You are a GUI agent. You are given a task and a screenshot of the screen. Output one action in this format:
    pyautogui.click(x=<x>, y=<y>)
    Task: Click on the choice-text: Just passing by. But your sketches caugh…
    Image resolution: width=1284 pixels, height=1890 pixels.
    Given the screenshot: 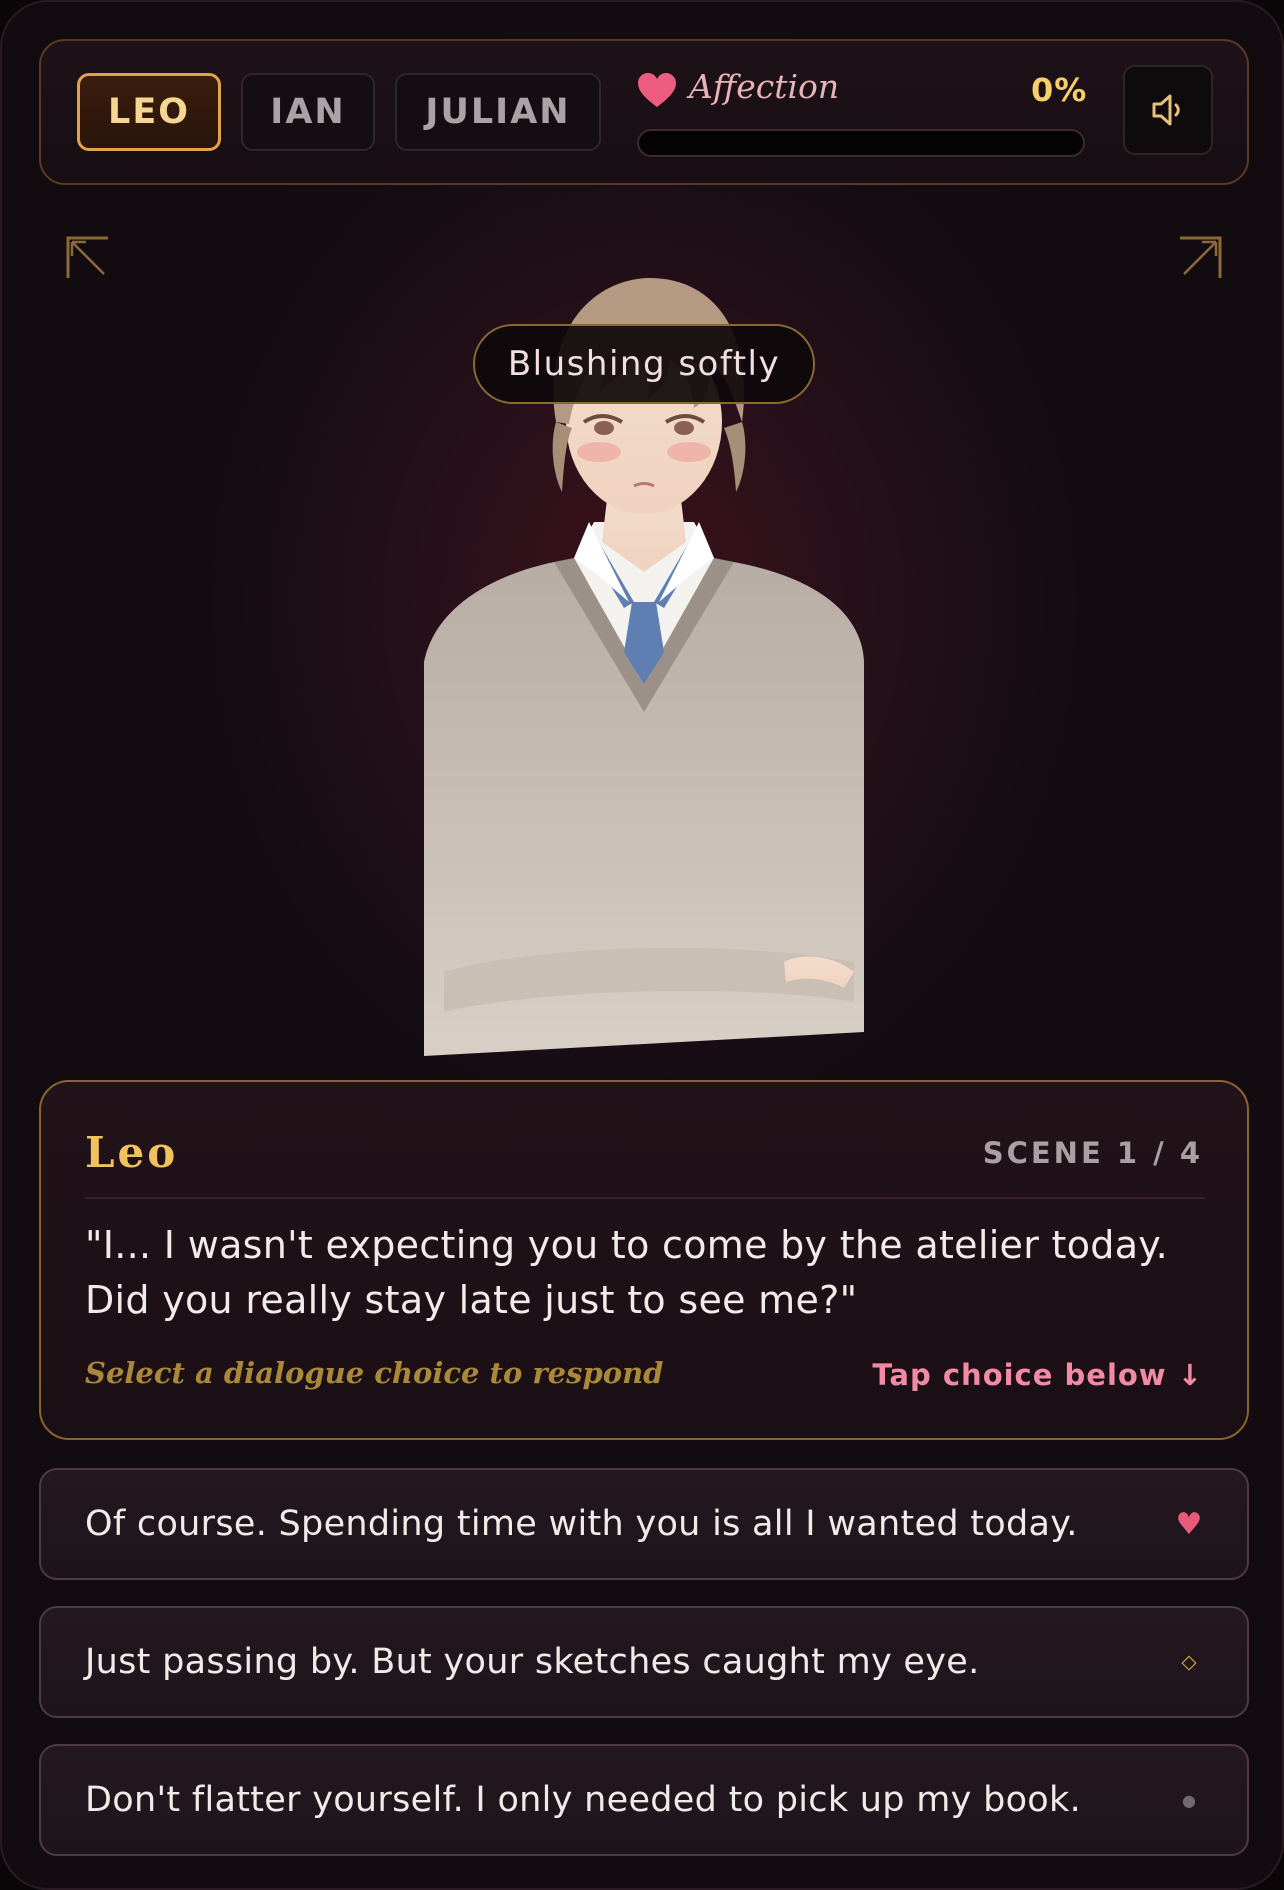 What is the action you would take?
    pyautogui.click(x=532, y=1662)
    